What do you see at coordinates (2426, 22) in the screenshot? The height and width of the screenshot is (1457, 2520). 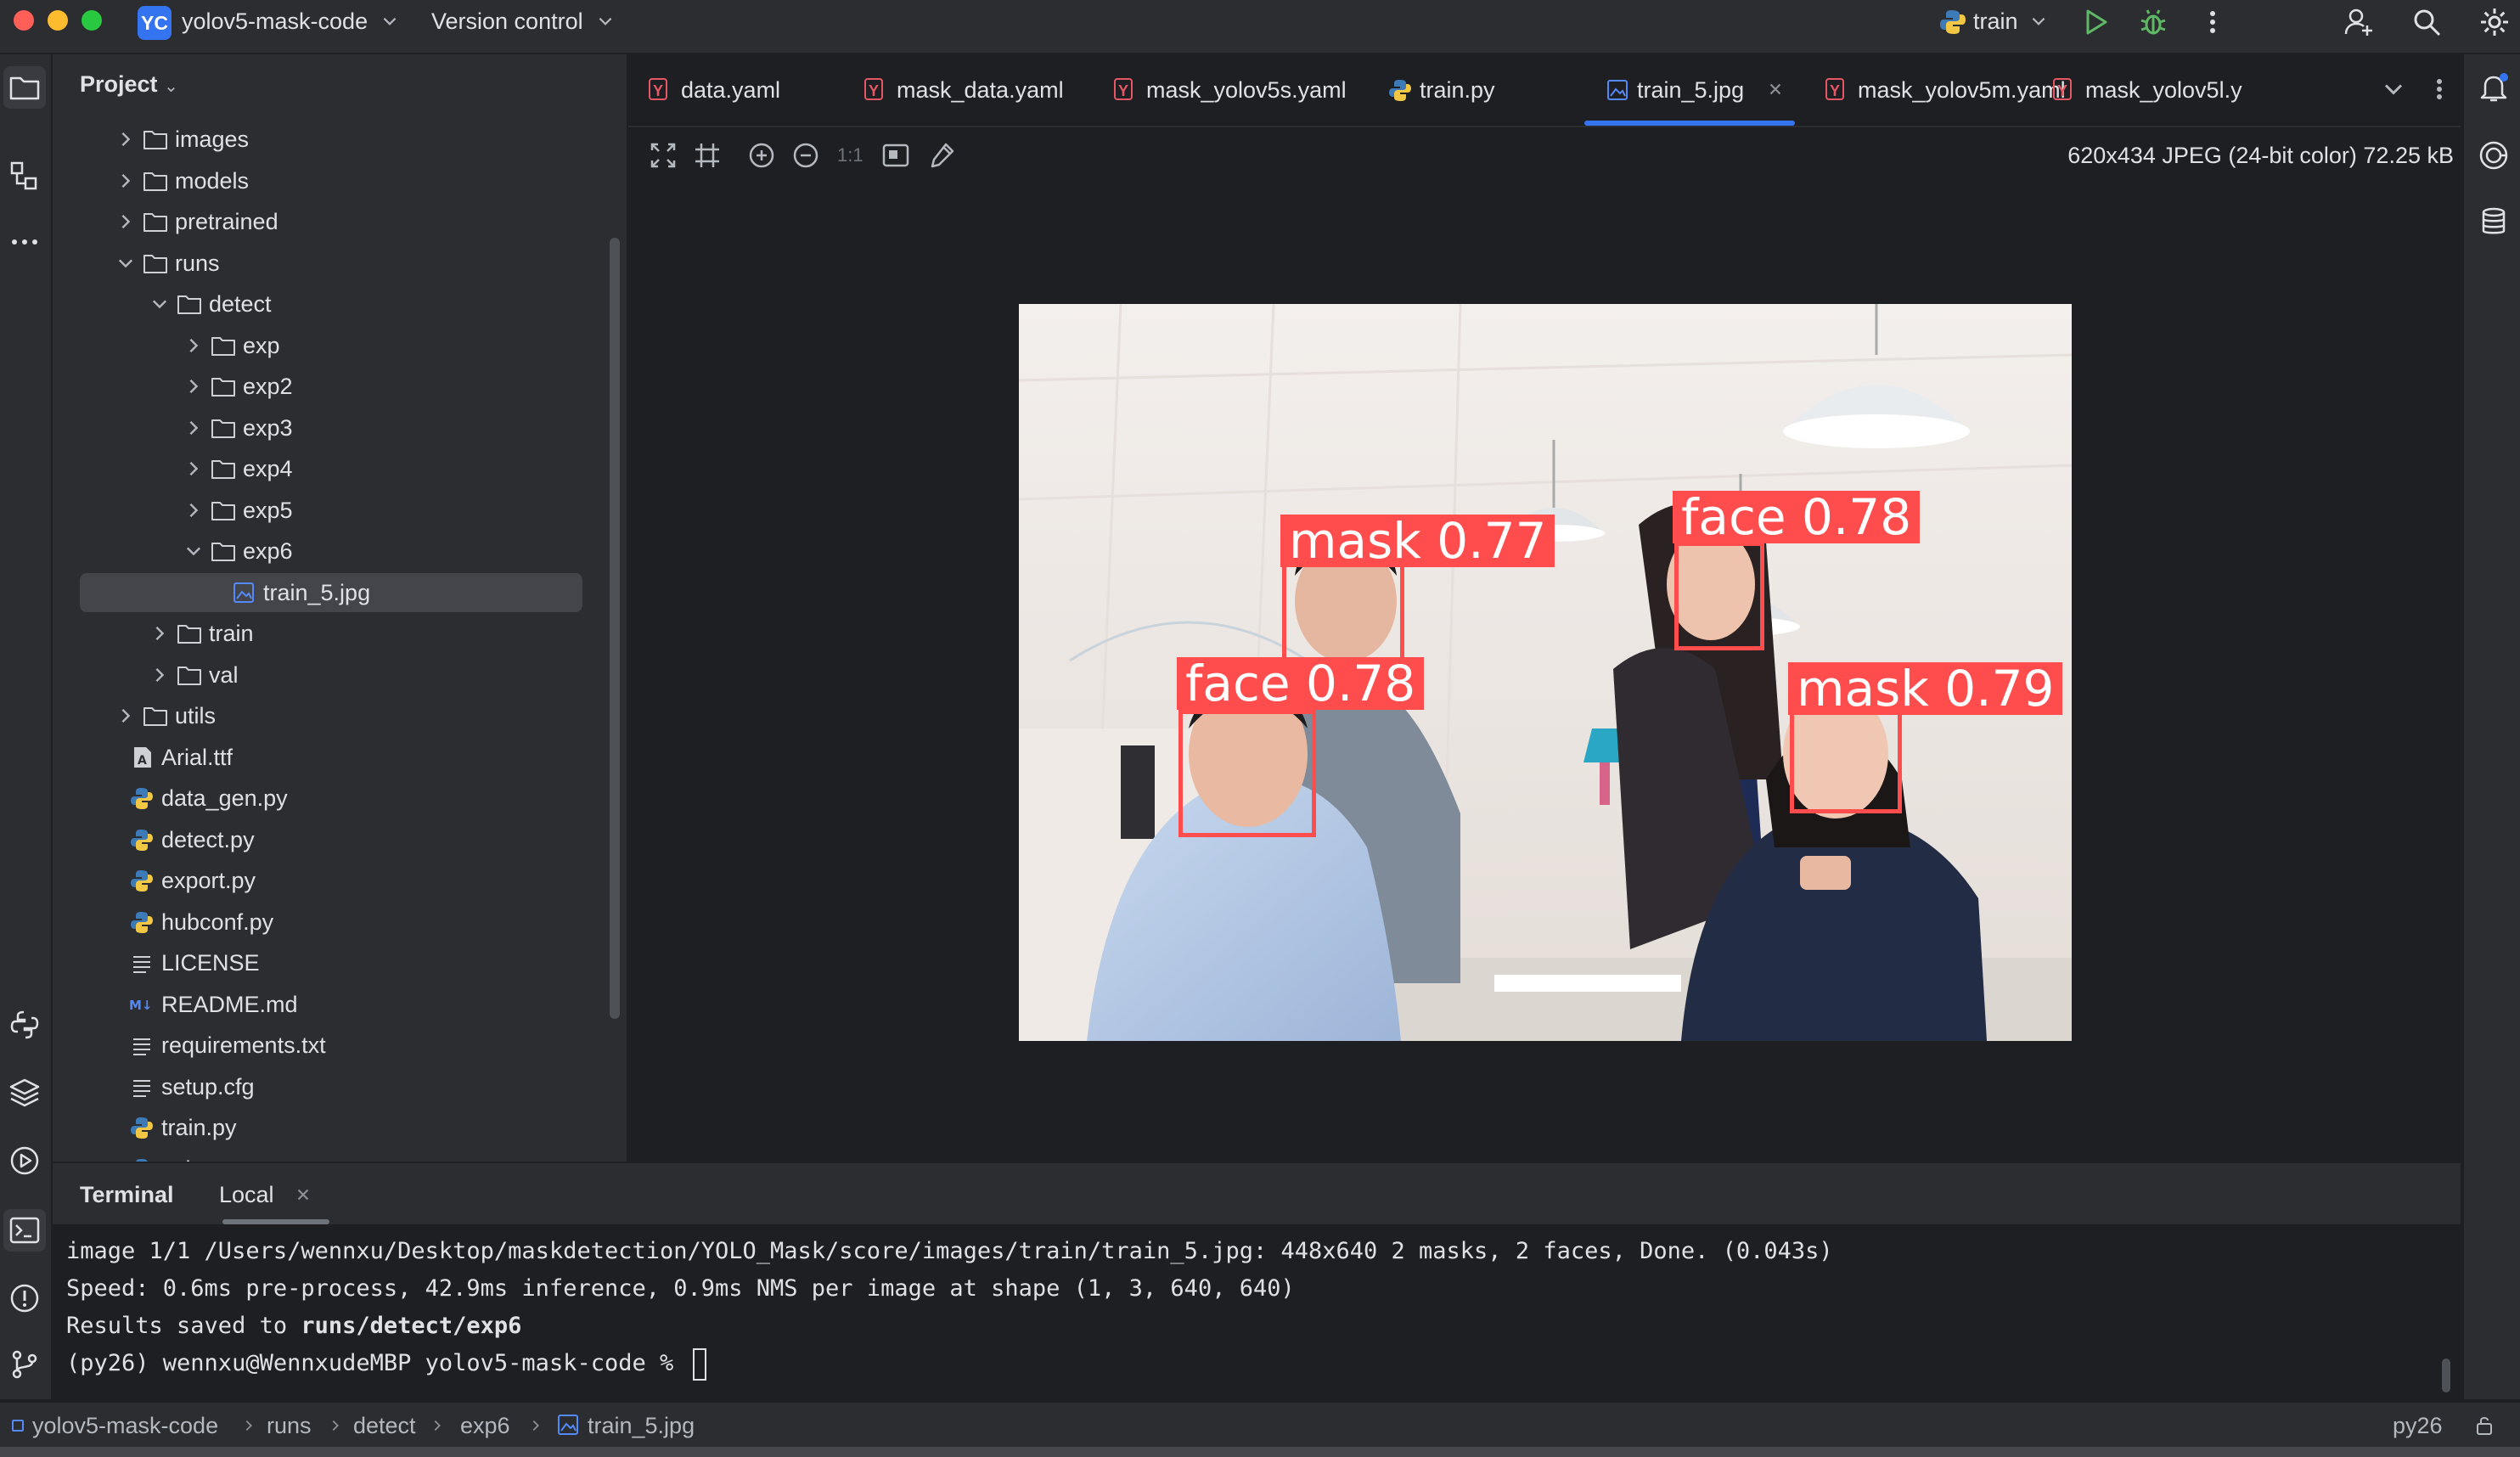 I see `search-icon` at bounding box center [2426, 22].